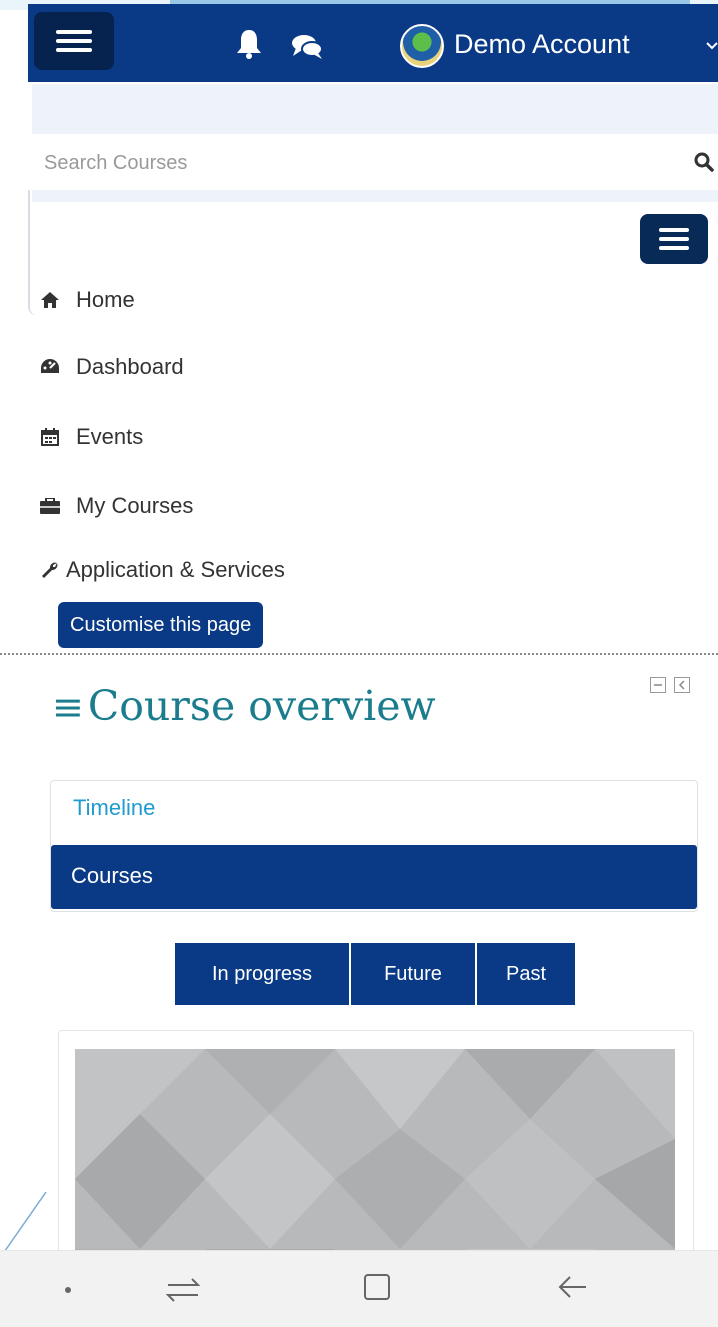 Image resolution: width=718 pixels, height=1327 pixels. What do you see at coordinates (105, 299) in the screenshot?
I see `menu-item-label: Home` at bounding box center [105, 299].